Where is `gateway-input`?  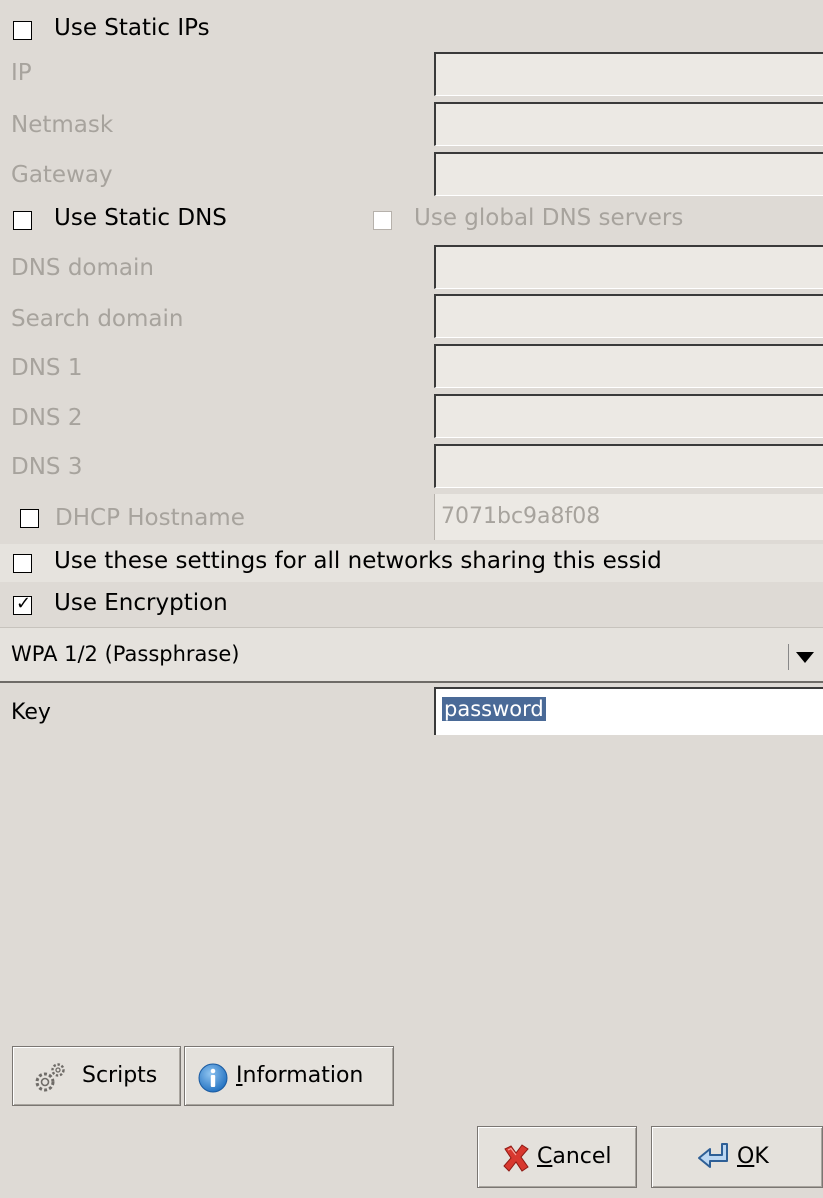
gateway-input is located at coordinates (628, 174).